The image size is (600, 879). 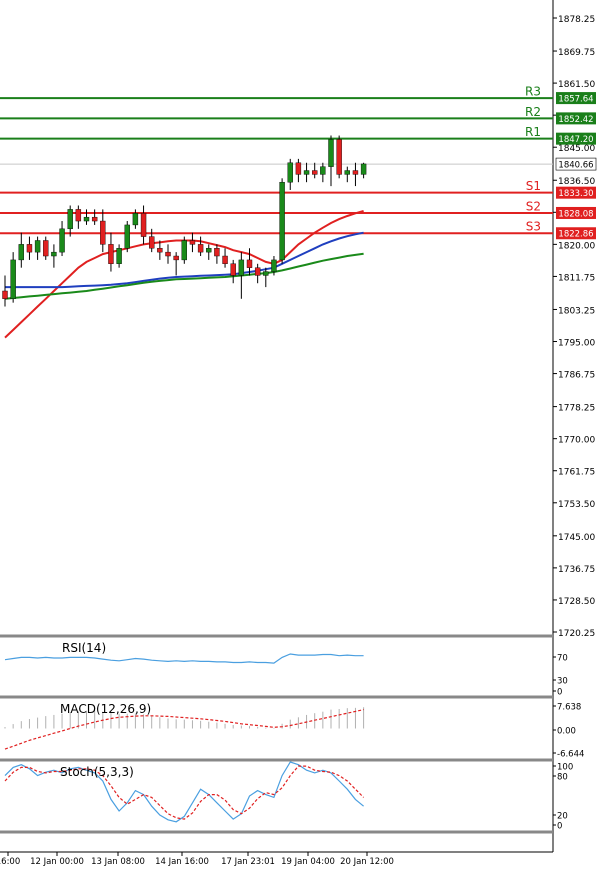 I want to click on price-tick-label: 1745.00, so click(x=576, y=538).